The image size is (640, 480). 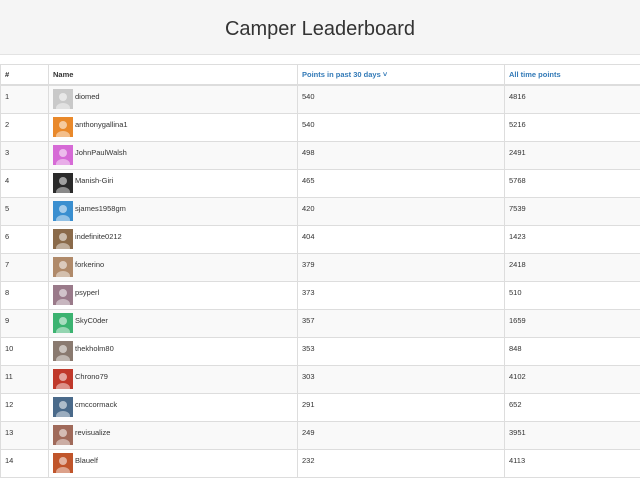 I want to click on rank-cell: 13, so click(x=24, y=435).